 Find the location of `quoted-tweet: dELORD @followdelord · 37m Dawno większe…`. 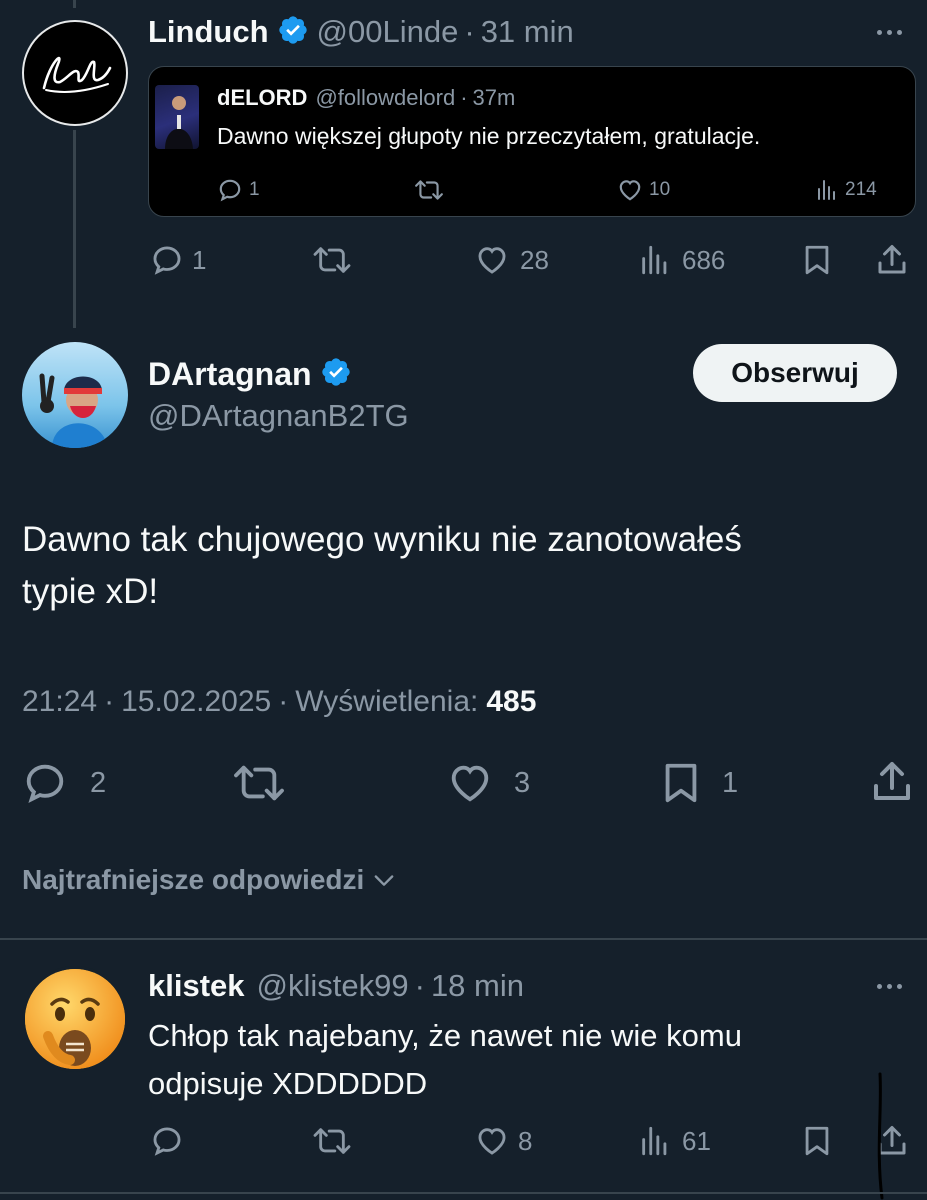

quoted-tweet: dELORD @followdelord · 37m Dawno większe… is located at coordinates (532, 141).